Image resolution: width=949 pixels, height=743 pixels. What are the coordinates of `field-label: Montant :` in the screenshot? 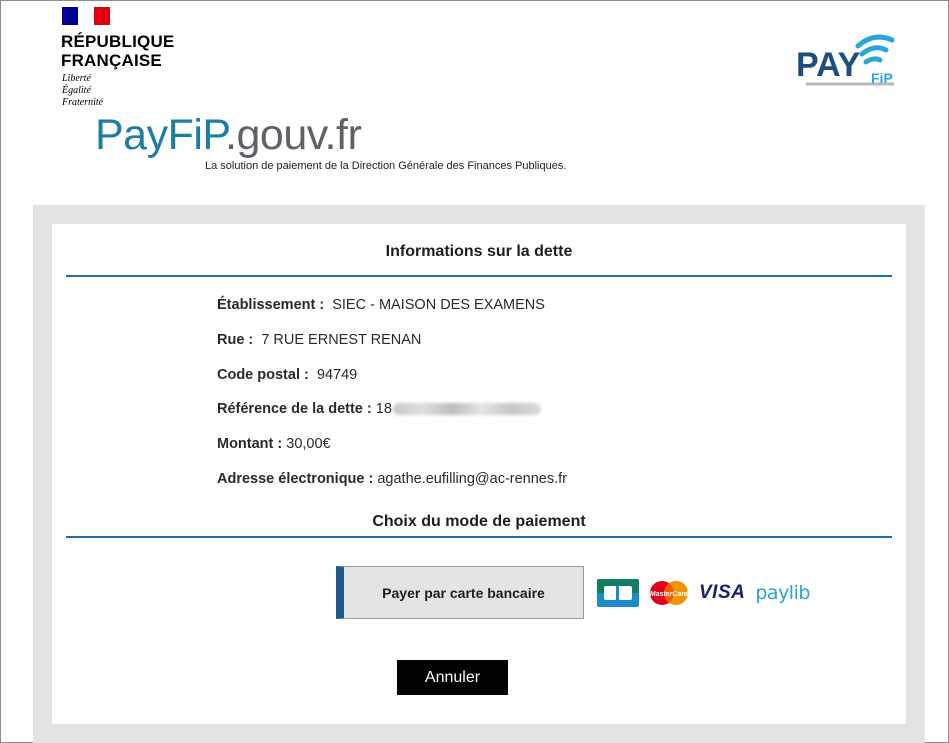 It's located at (250, 444).